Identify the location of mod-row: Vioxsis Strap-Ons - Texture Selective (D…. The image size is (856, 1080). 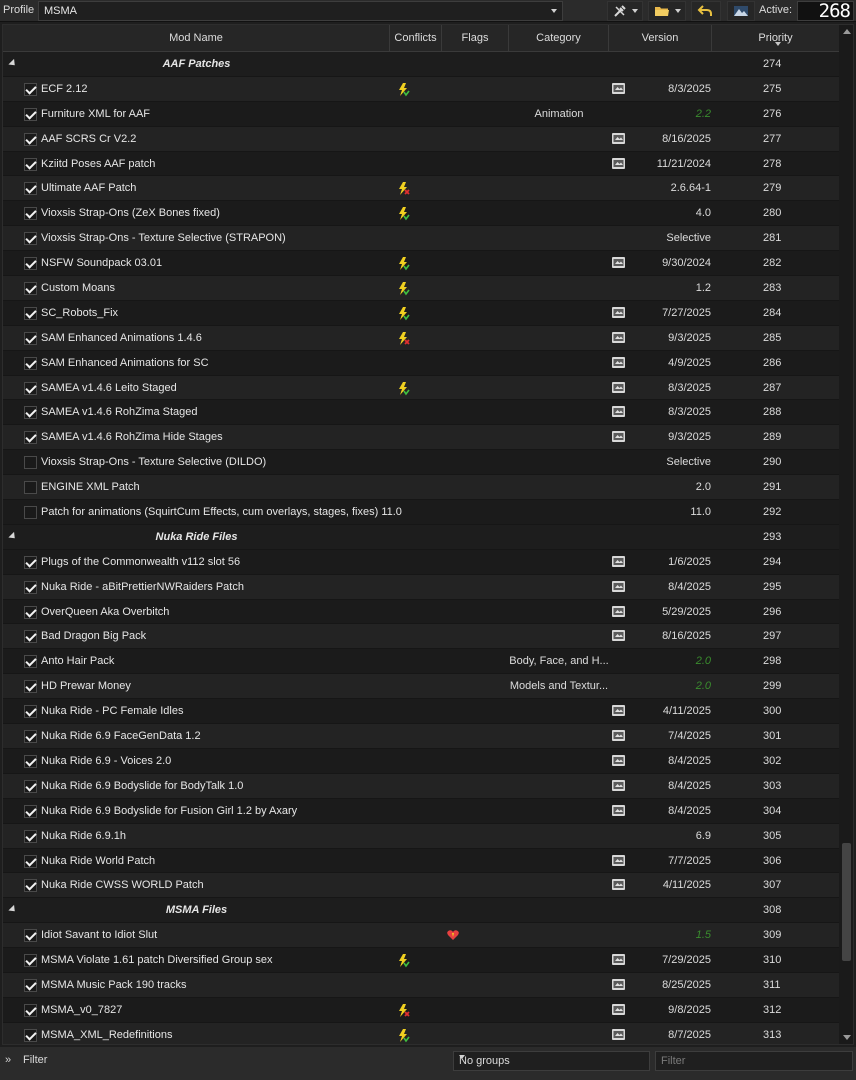
(421, 463).